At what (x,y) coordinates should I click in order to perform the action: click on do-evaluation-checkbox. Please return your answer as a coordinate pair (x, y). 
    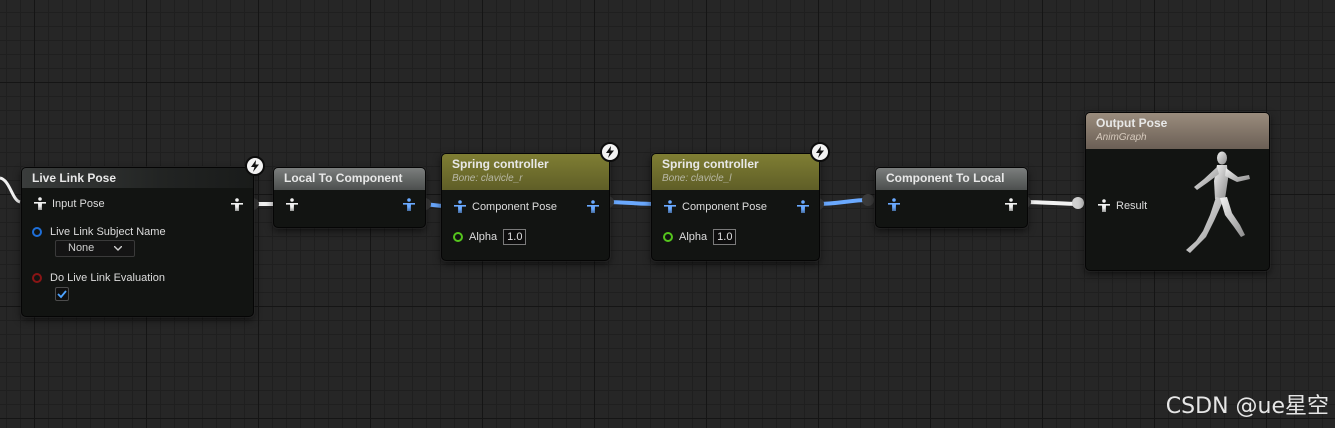
    Looking at the image, I should click on (62, 294).